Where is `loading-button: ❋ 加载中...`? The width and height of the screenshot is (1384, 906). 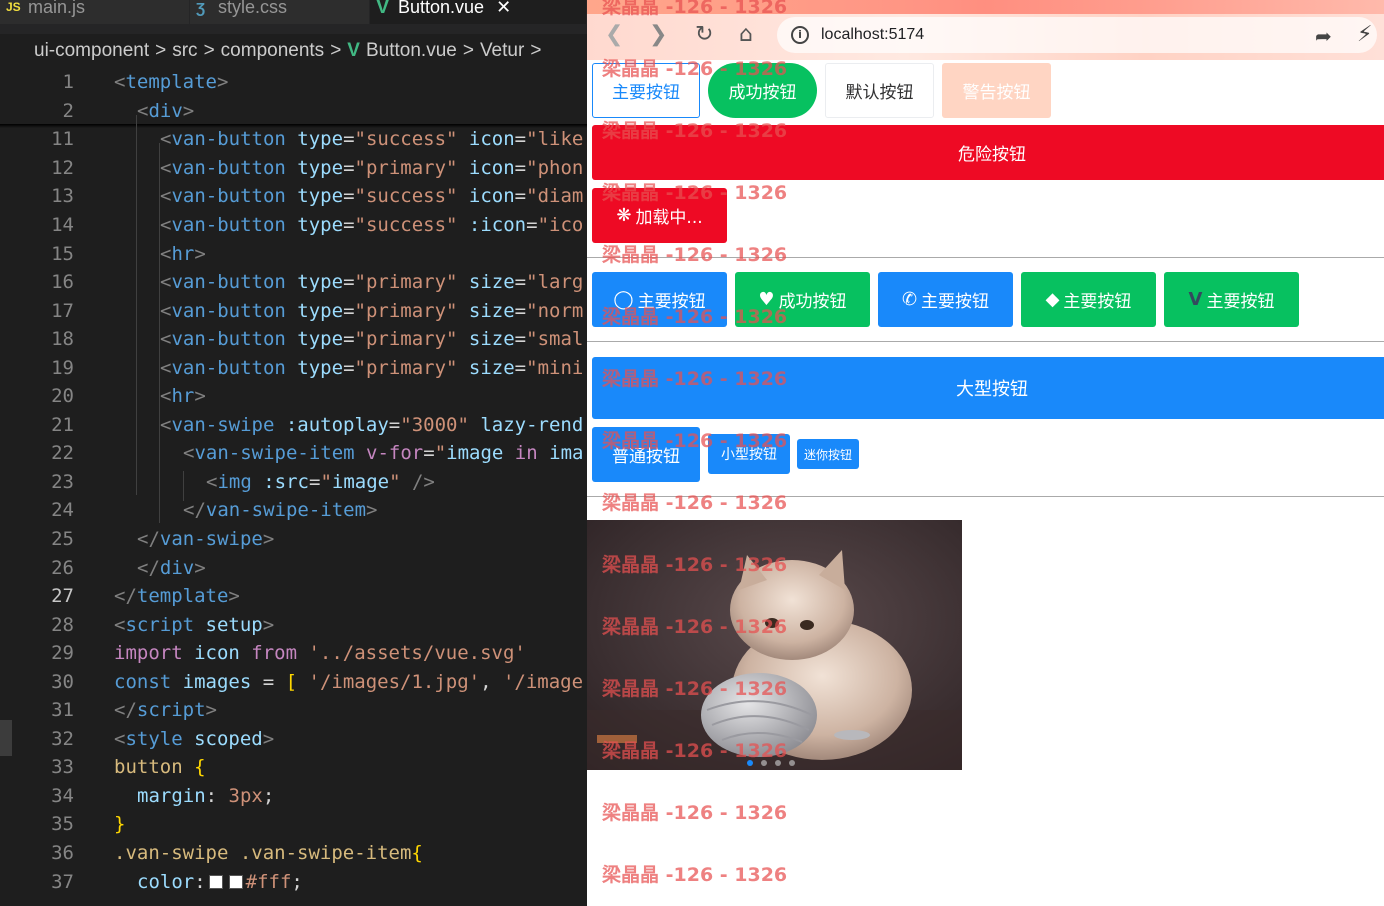
loading-button: ❋ 加载中... is located at coordinates (659, 215).